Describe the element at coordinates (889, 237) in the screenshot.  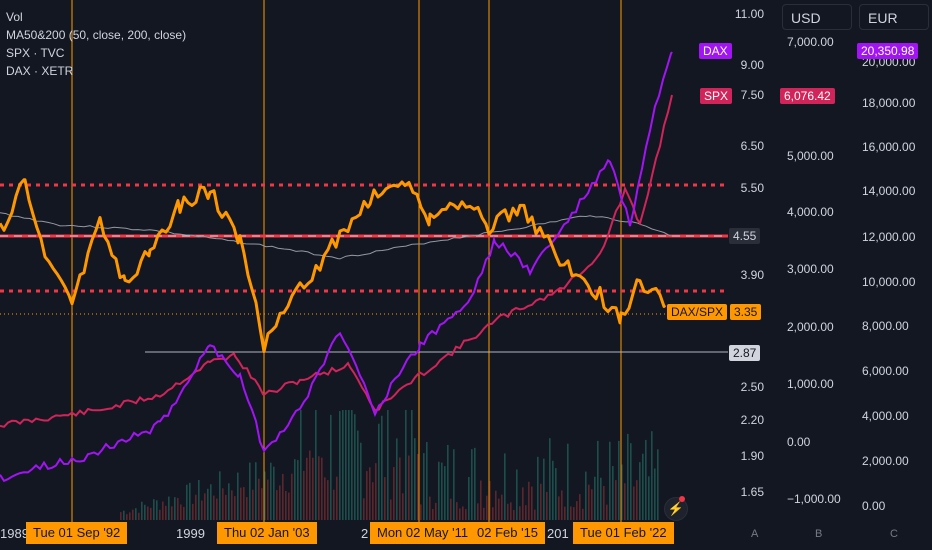
I see `eur-tick: 12,000.00` at that location.